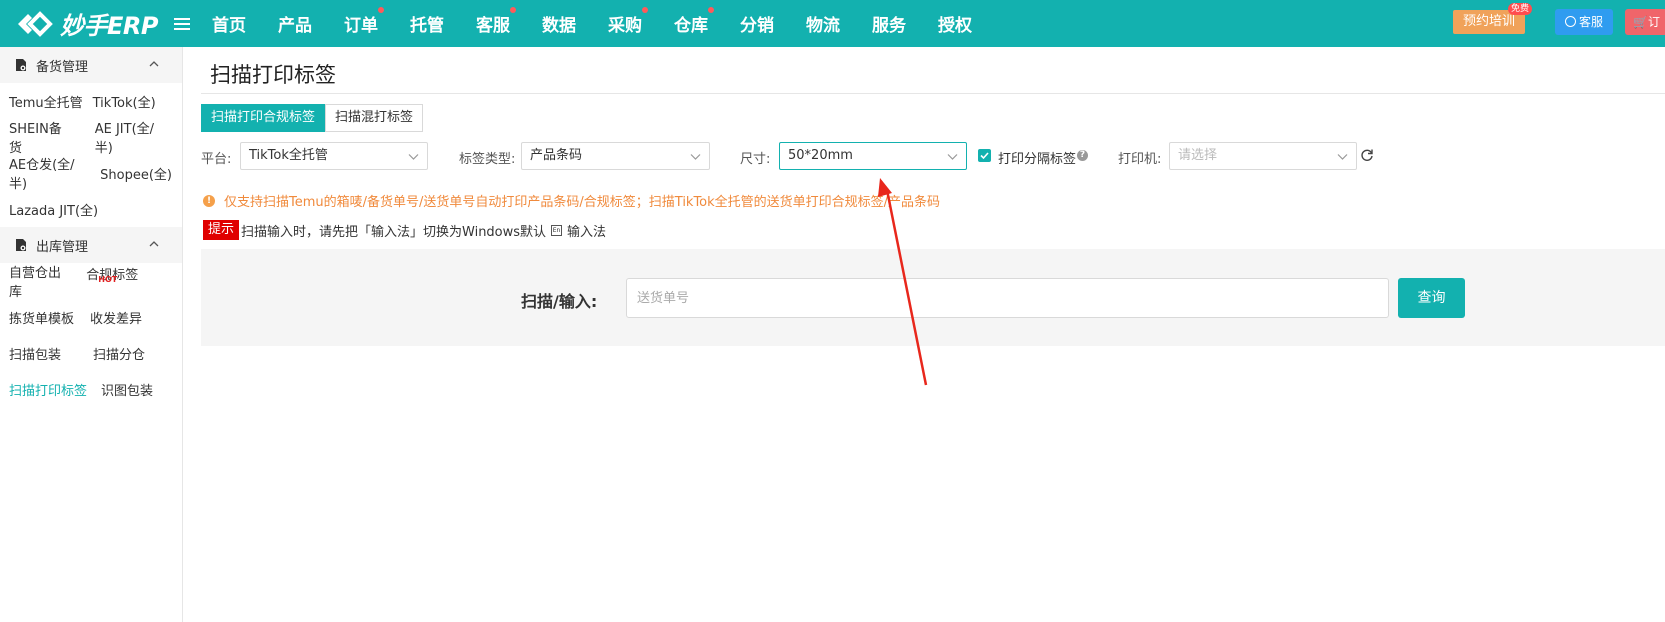  What do you see at coordinates (39, 281) in the screenshot?
I see `sidebar-item-own-warehouse: 自营仓出库` at bounding box center [39, 281].